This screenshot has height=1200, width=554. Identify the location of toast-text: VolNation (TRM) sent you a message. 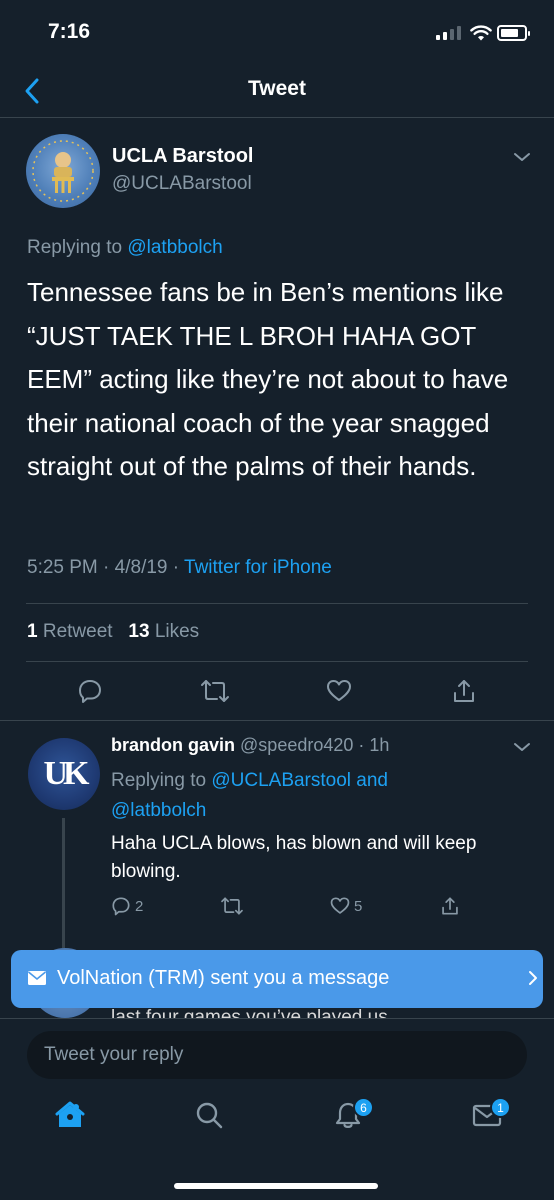
(223, 978).